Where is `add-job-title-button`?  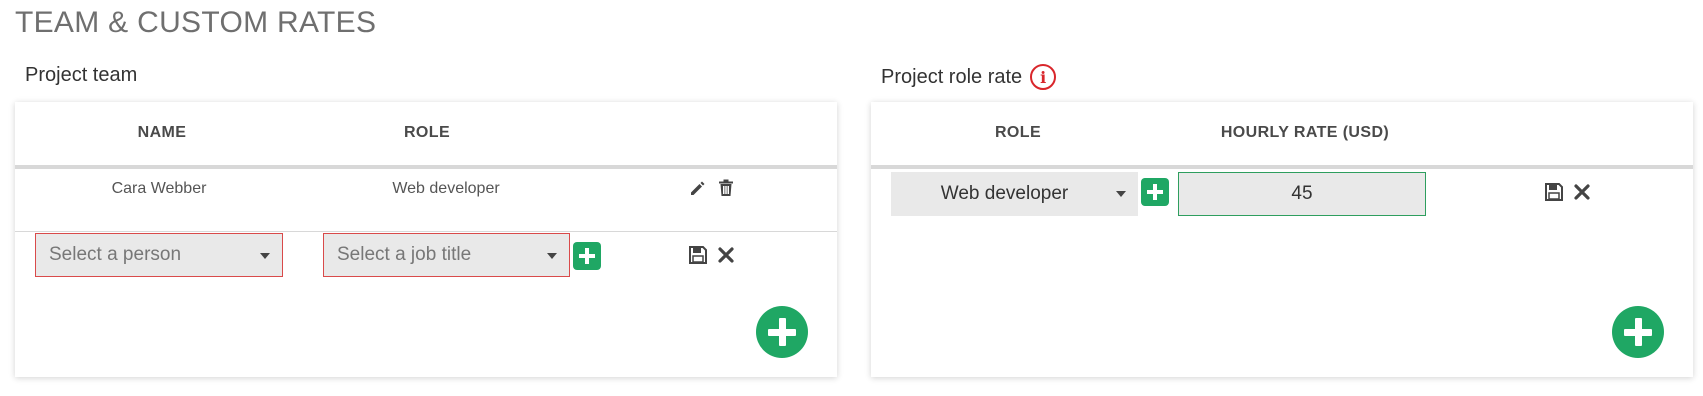
add-job-title-button is located at coordinates (587, 256).